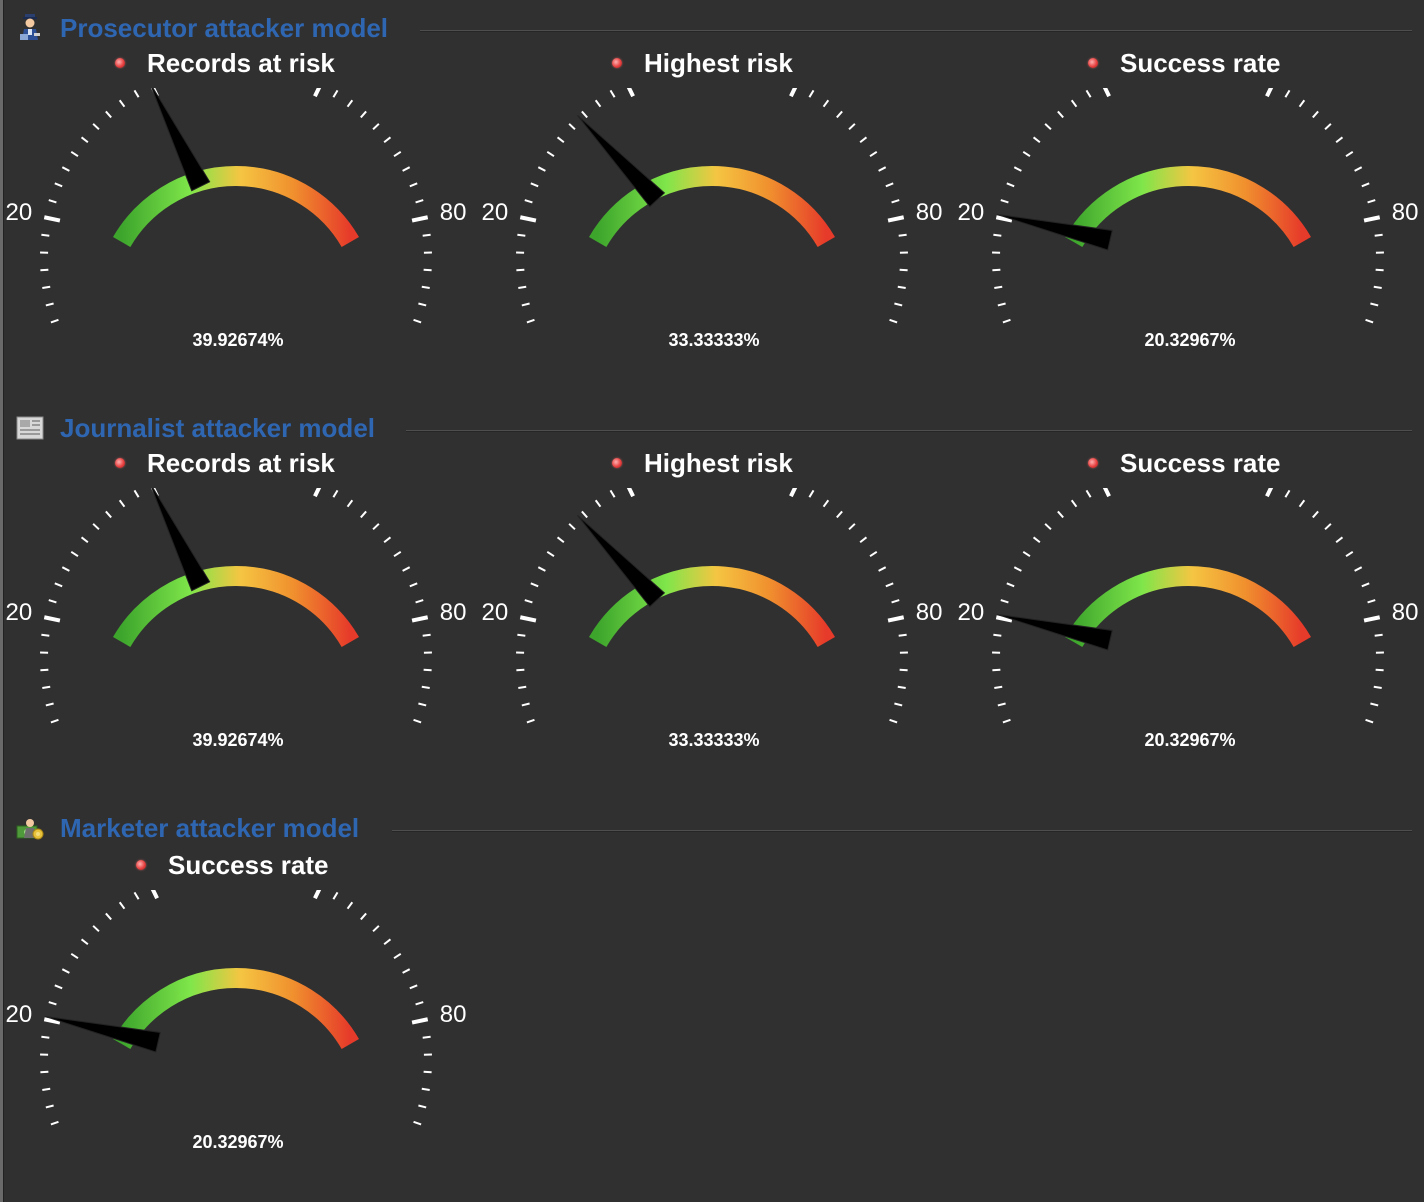 The image size is (1424, 1202). What do you see at coordinates (1184, 63) in the screenshot?
I see `gauge-title: Success rate` at bounding box center [1184, 63].